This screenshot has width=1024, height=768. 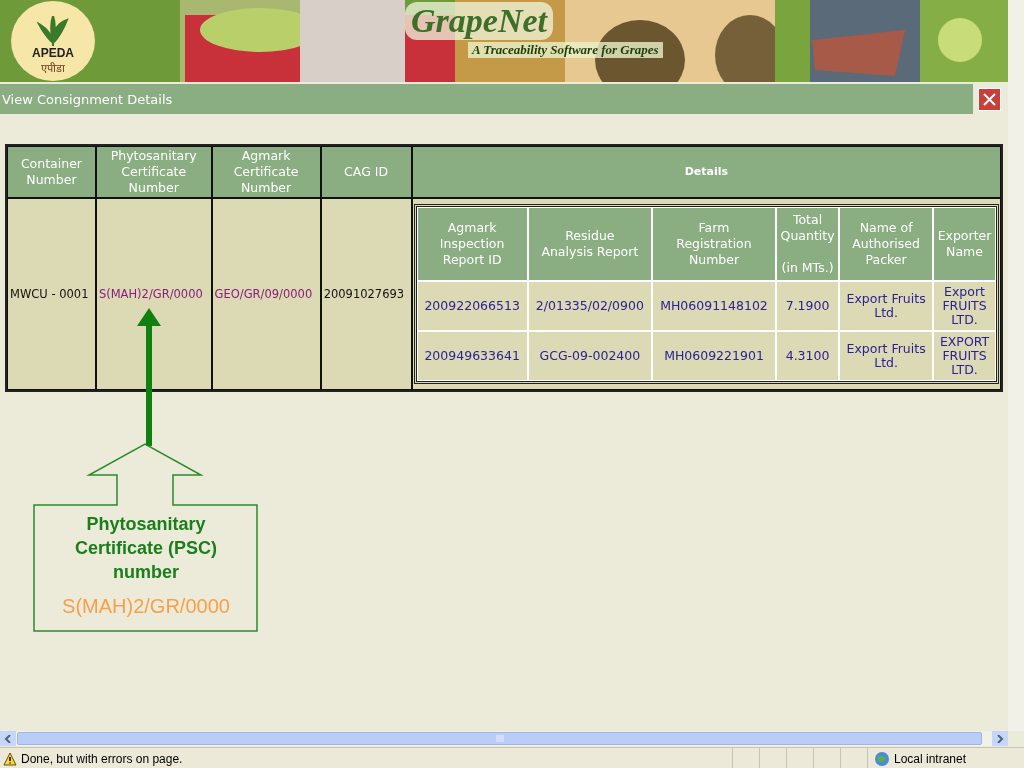 I want to click on table-cell: 2/01335/02/0900, so click(x=590, y=306).